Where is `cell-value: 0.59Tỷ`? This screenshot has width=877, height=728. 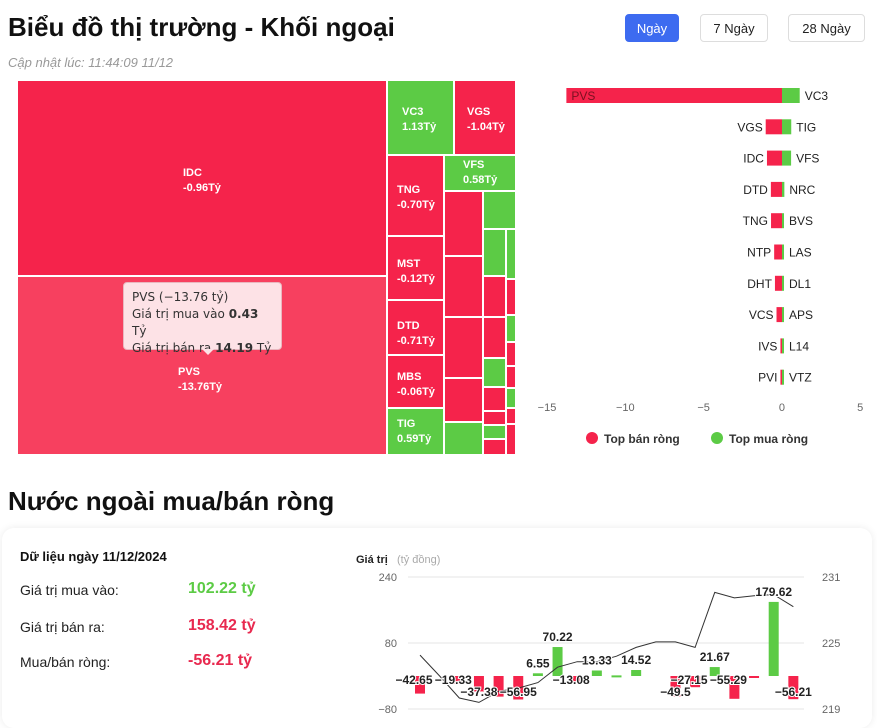 cell-value: 0.59Tỷ is located at coordinates (414, 439).